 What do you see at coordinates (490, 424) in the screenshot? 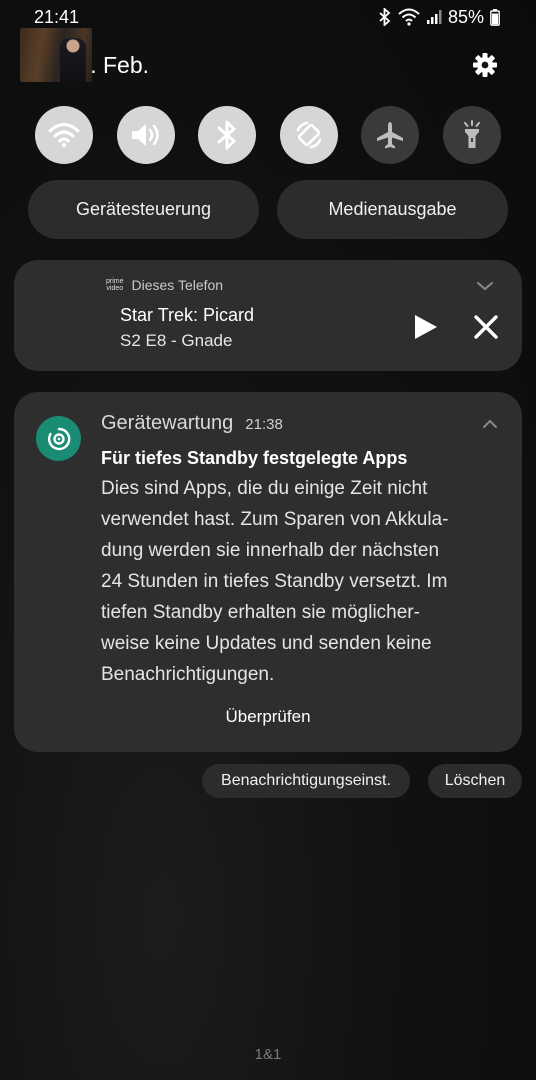
I see `chevron-up-icon` at bounding box center [490, 424].